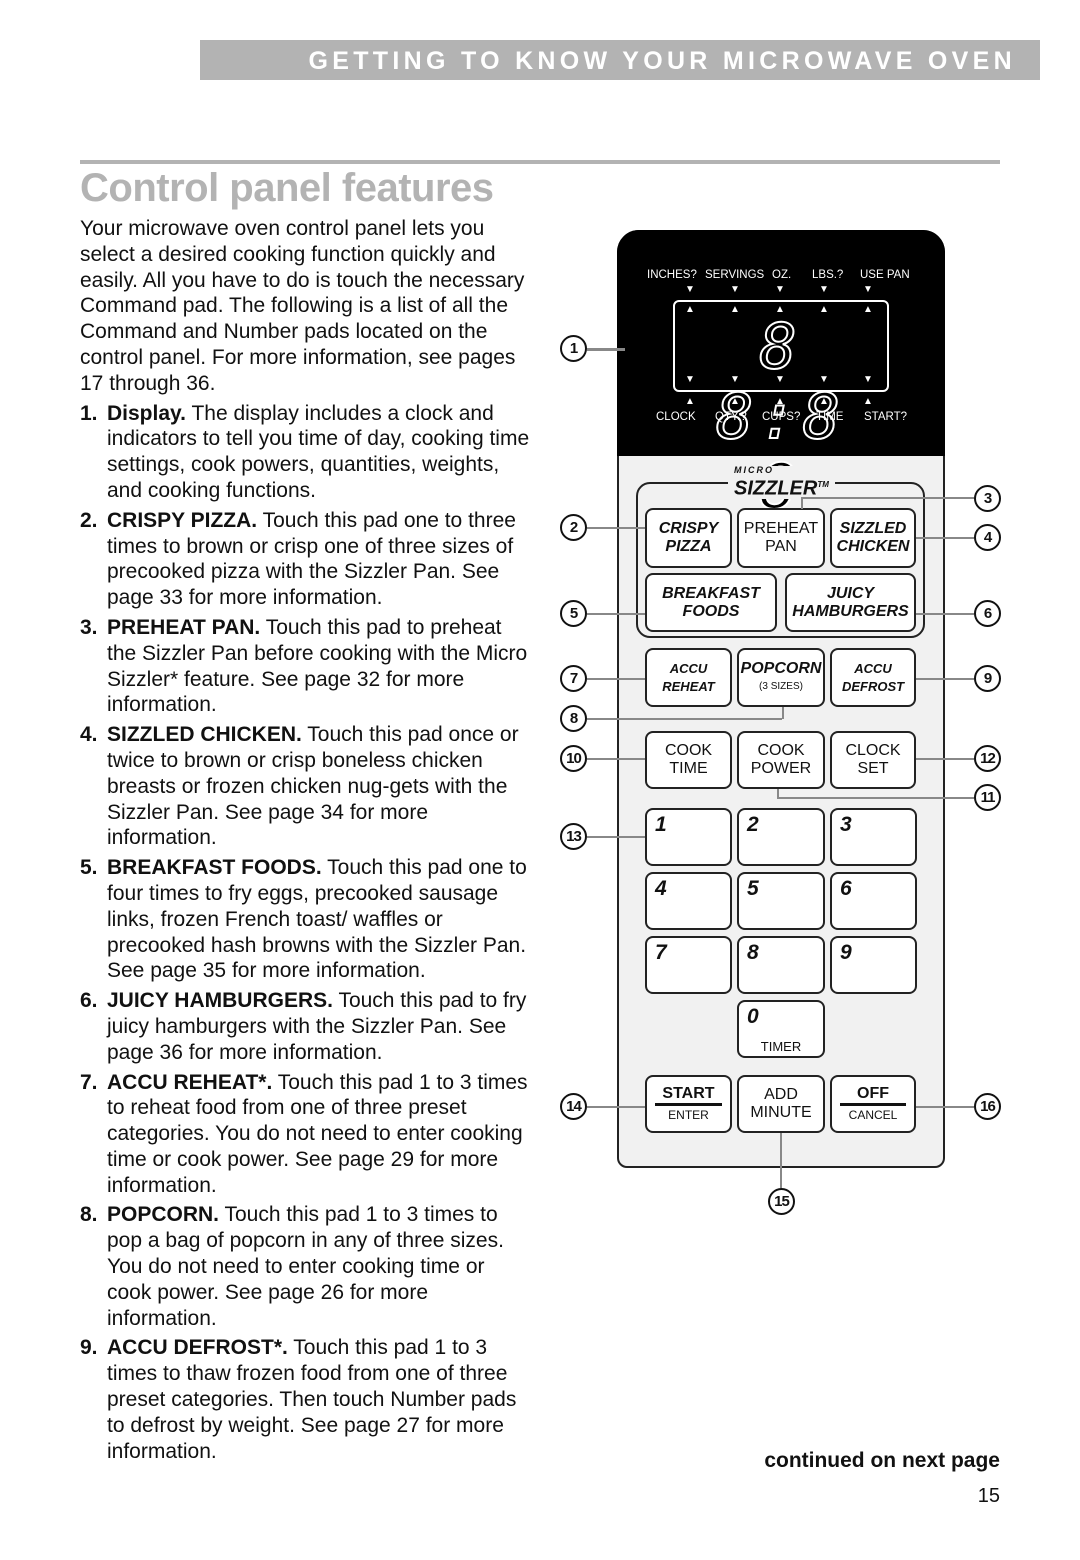 The width and height of the screenshot is (1080, 1560). What do you see at coordinates (731, 417) in the screenshot?
I see `display-label-bottom: QTY.?` at bounding box center [731, 417].